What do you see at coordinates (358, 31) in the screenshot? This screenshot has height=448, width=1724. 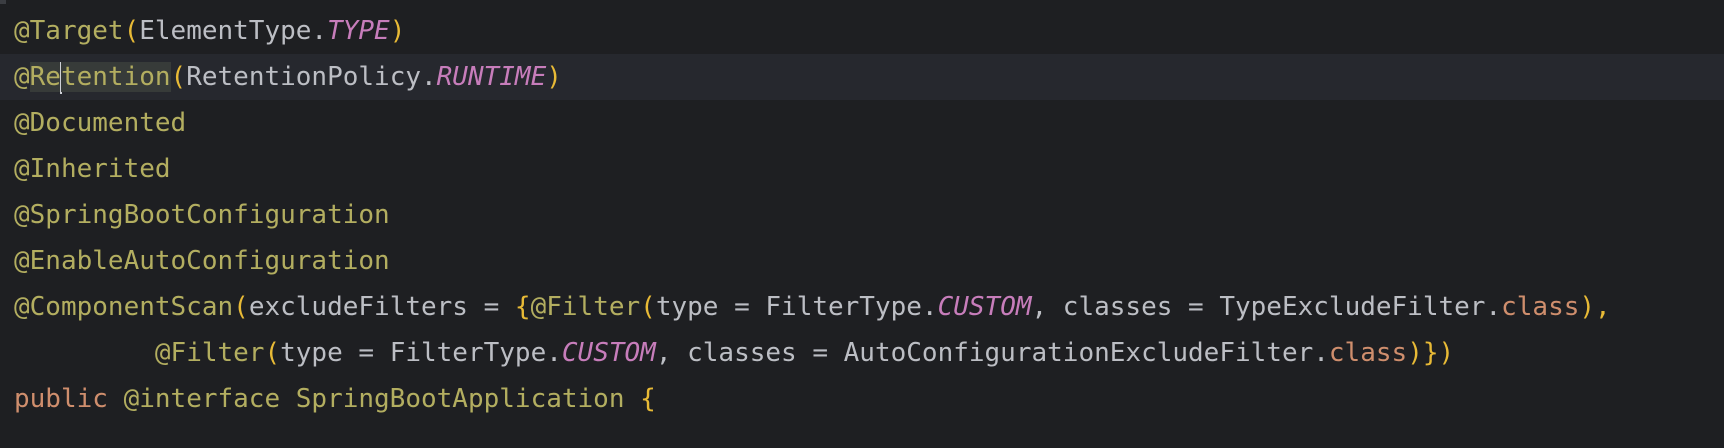 I see `code-token: TYPE` at bounding box center [358, 31].